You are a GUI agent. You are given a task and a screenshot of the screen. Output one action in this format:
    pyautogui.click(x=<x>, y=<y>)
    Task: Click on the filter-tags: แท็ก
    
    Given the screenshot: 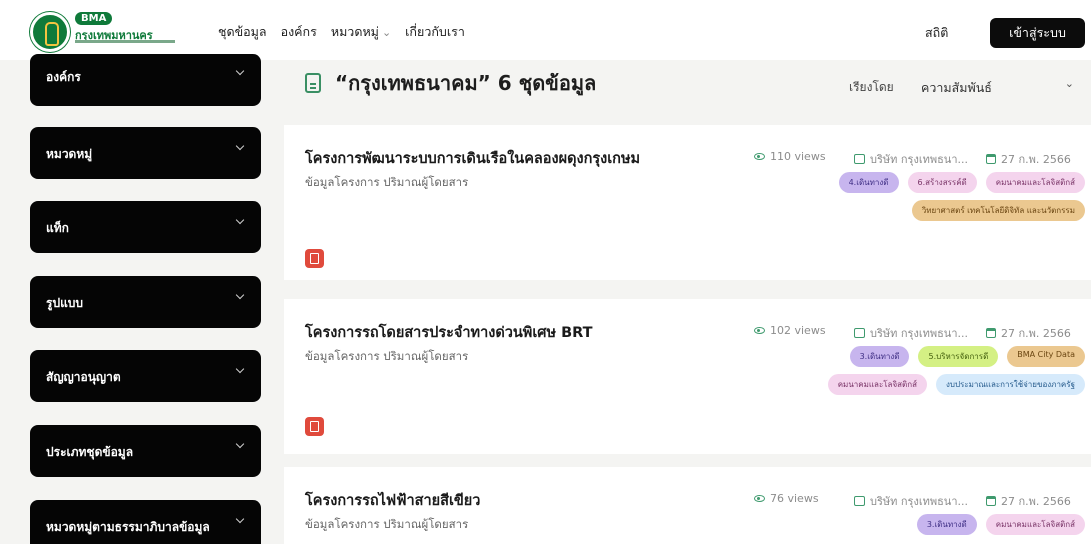 What is the action you would take?
    pyautogui.click(x=145, y=227)
    